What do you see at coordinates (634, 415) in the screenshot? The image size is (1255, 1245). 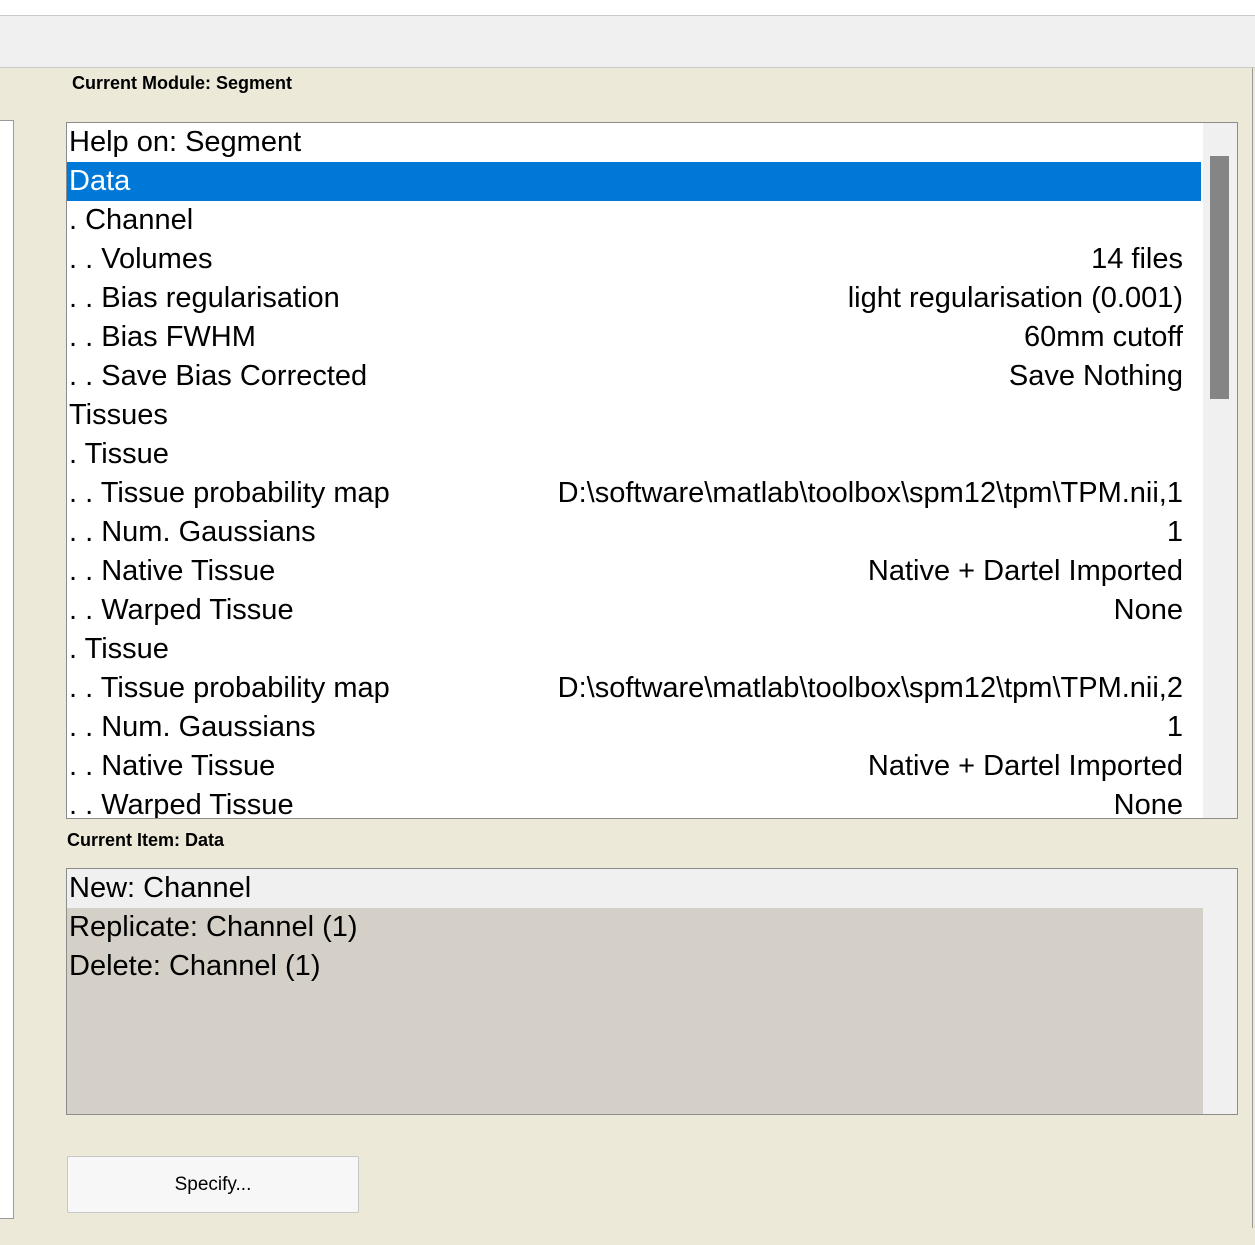 I see `tree-item: Tissues` at bounding box center [634, 415].